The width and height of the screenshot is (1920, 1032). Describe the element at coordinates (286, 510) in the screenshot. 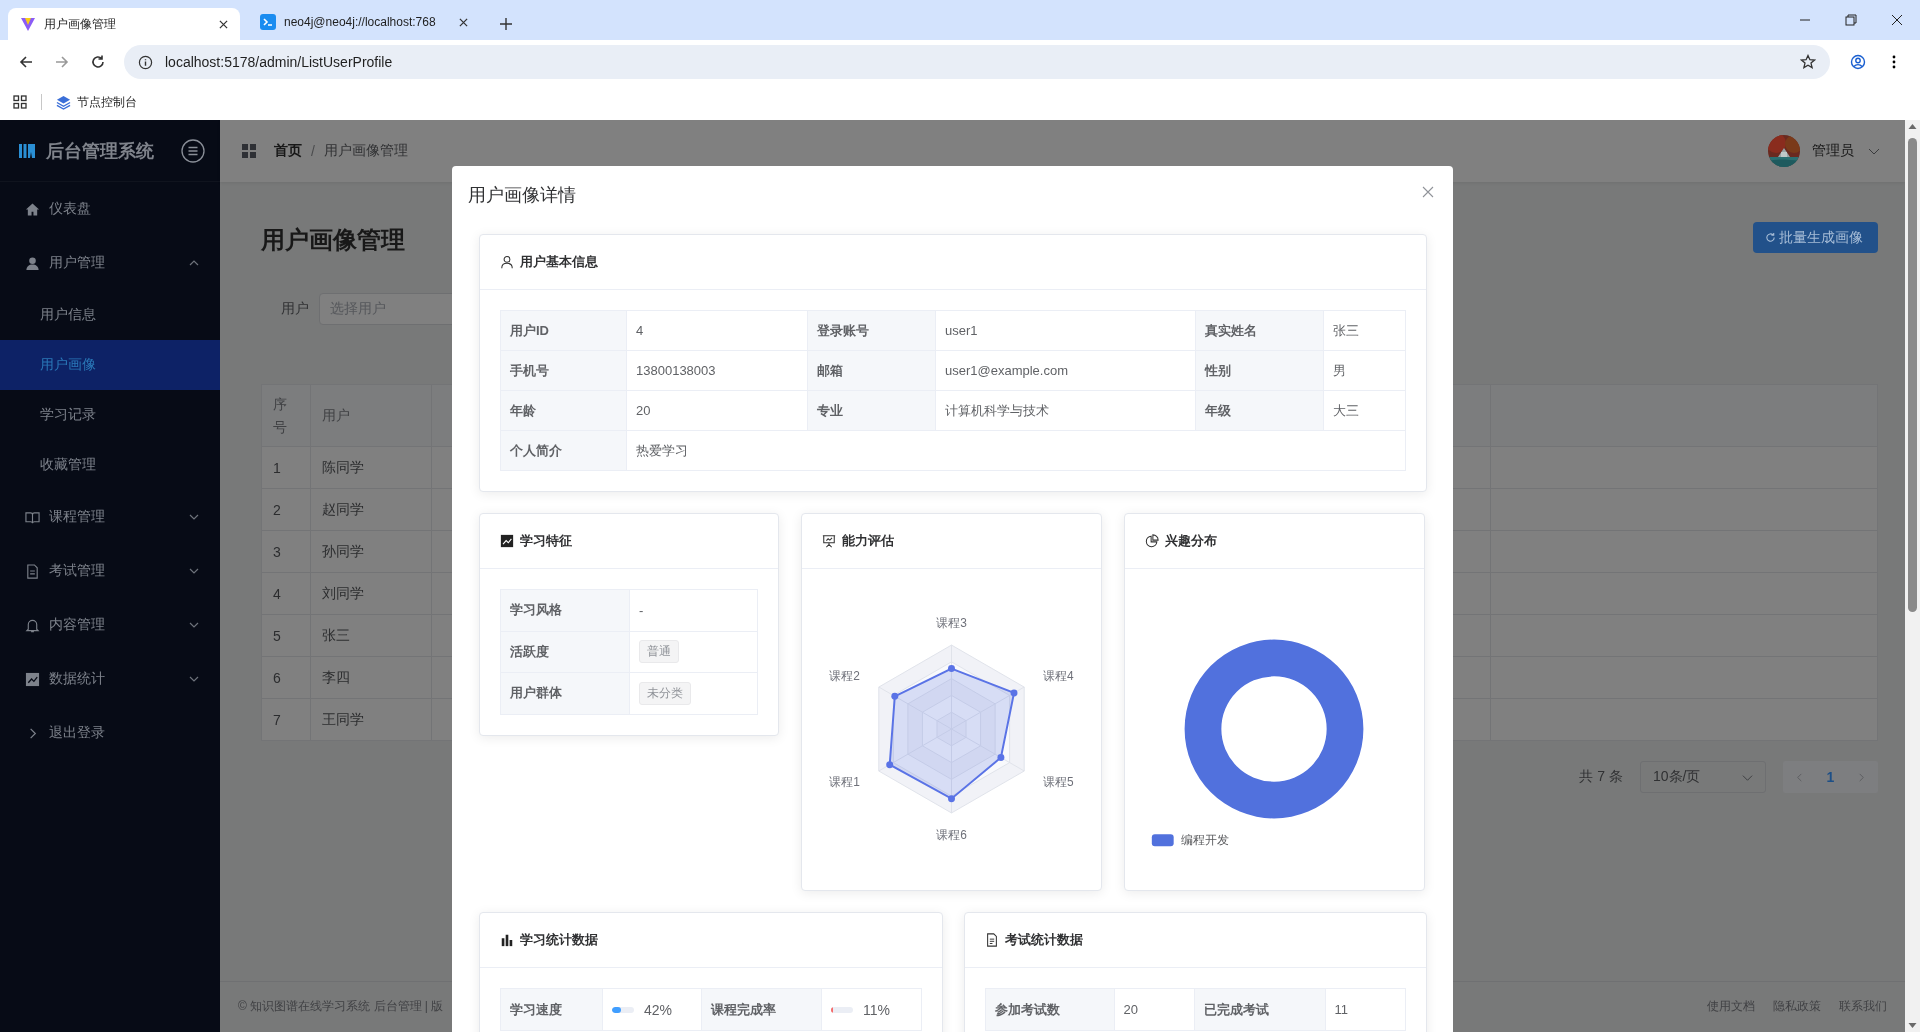

I see `table-cell: 2` at that location.